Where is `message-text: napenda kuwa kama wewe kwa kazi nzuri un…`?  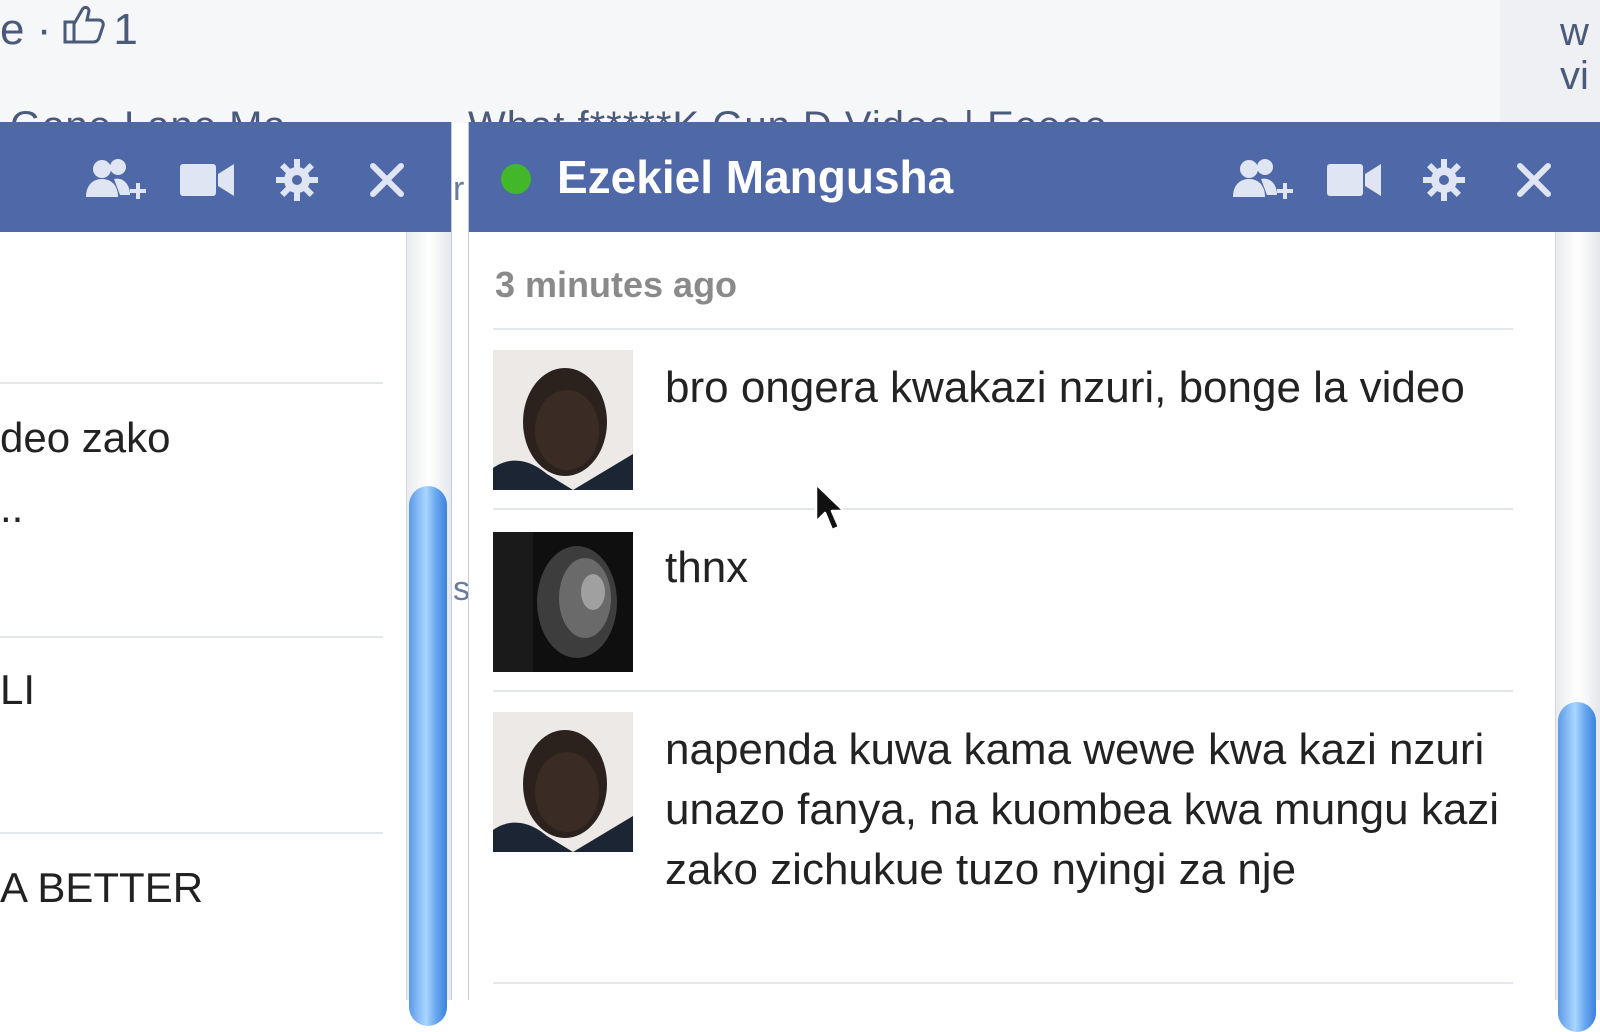 message-text: napenda kuwa kama wewe kwa kazi nzuri un… is located at coordinates (1082, 809).